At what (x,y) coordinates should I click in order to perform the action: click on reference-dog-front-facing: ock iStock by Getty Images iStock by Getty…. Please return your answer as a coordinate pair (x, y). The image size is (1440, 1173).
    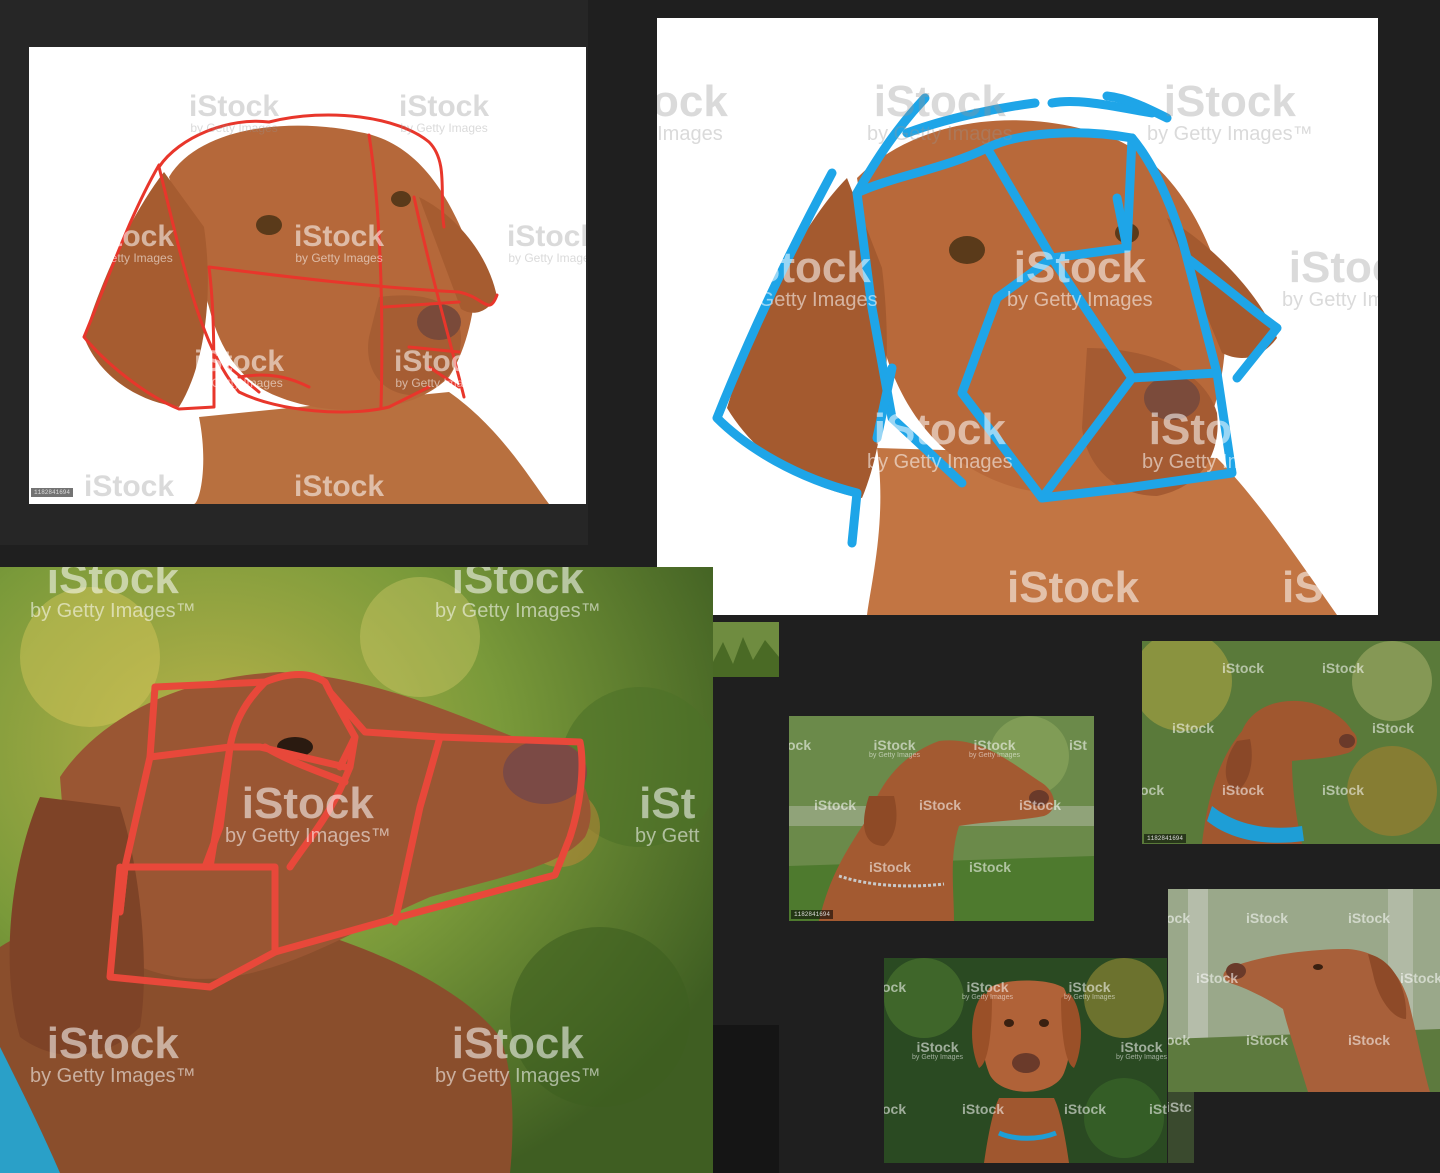
    Looking at the image, I should click on (1025, 1060).